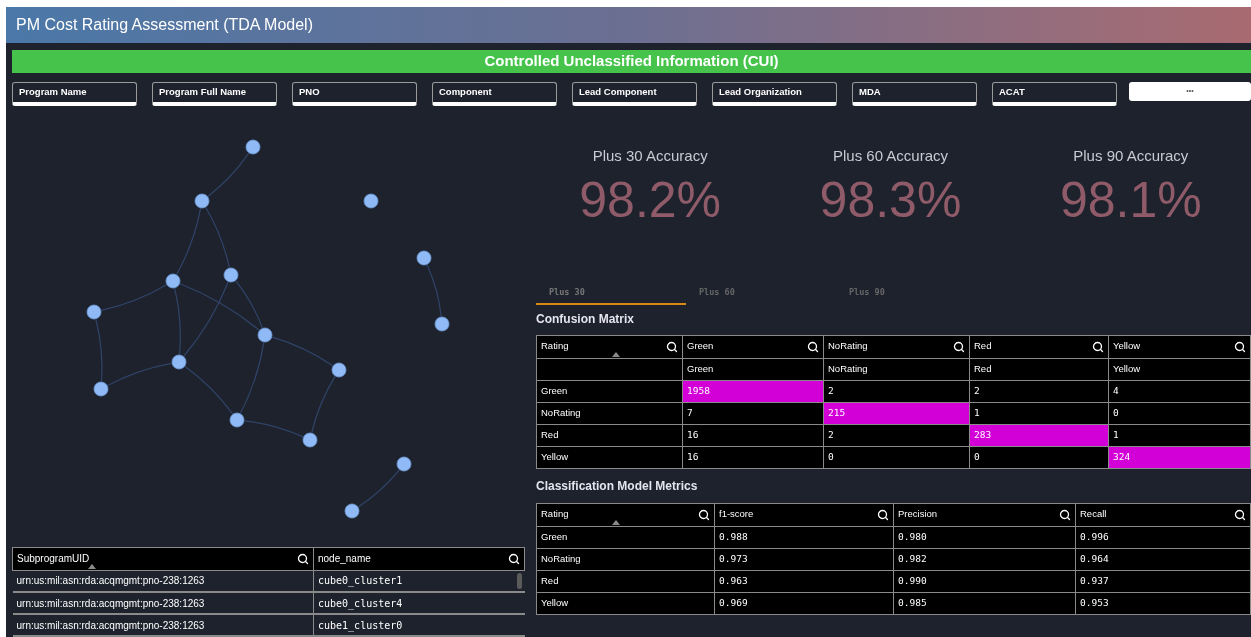 The height and width of the screenshot is (637, 1251). What do you see at coordinates (1039, 435) in the screenshot?
I see `table-cell: 283` at bounding box center [1039, 435].